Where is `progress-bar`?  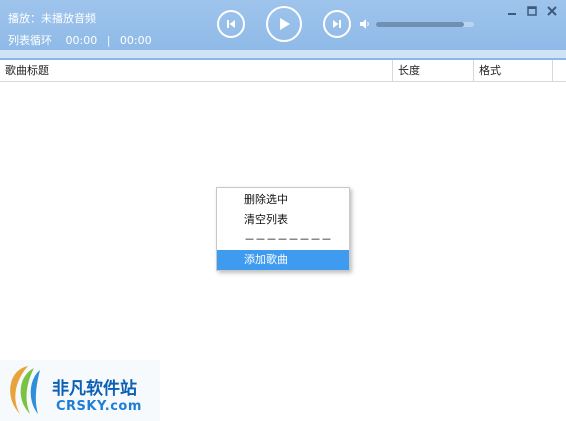
progress-bar is located at coordinates (283, 54).